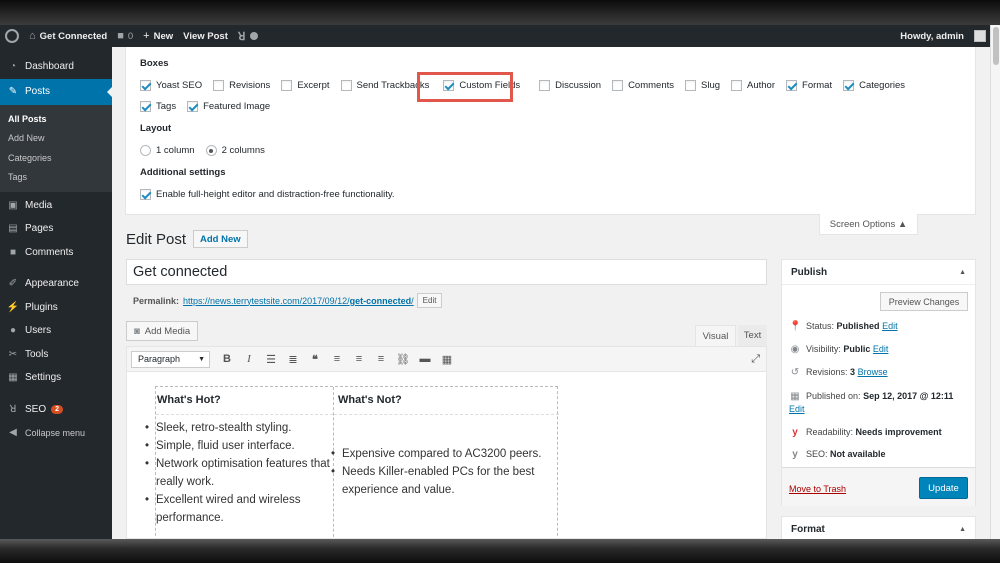 The image size is (1000, 563). What do you see at coordinates (943, 488) in the screenshot?
I see `update-button: Update` at bounding box center [943, 488].